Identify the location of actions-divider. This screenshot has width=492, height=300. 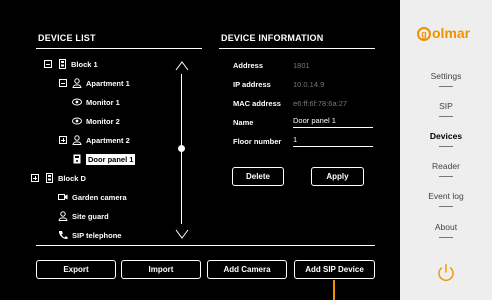
(205, 245).